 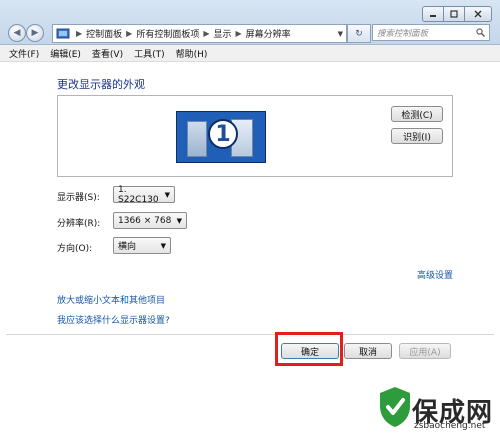 What do you see at coordinates (127, 247) in the screenshot?
I see `orientation-select-value: 横向` at bounding box center [127, 247].